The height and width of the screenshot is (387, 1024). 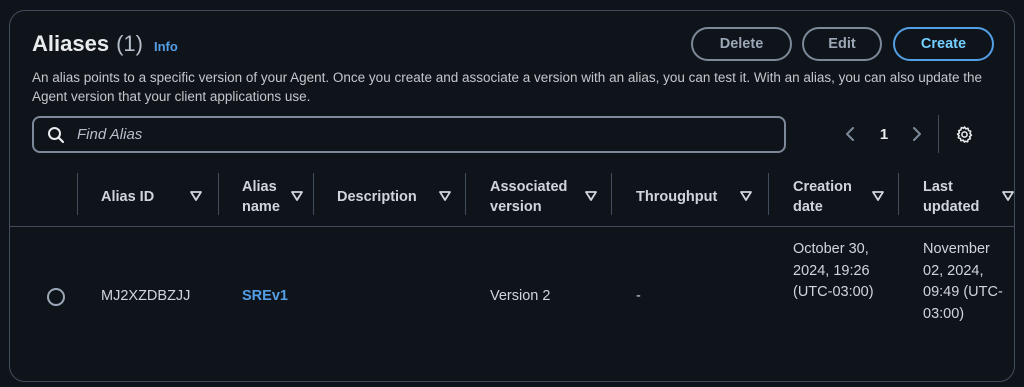 I want to click on column-header-creation-date: Creation date, so click(x=830, y=197).